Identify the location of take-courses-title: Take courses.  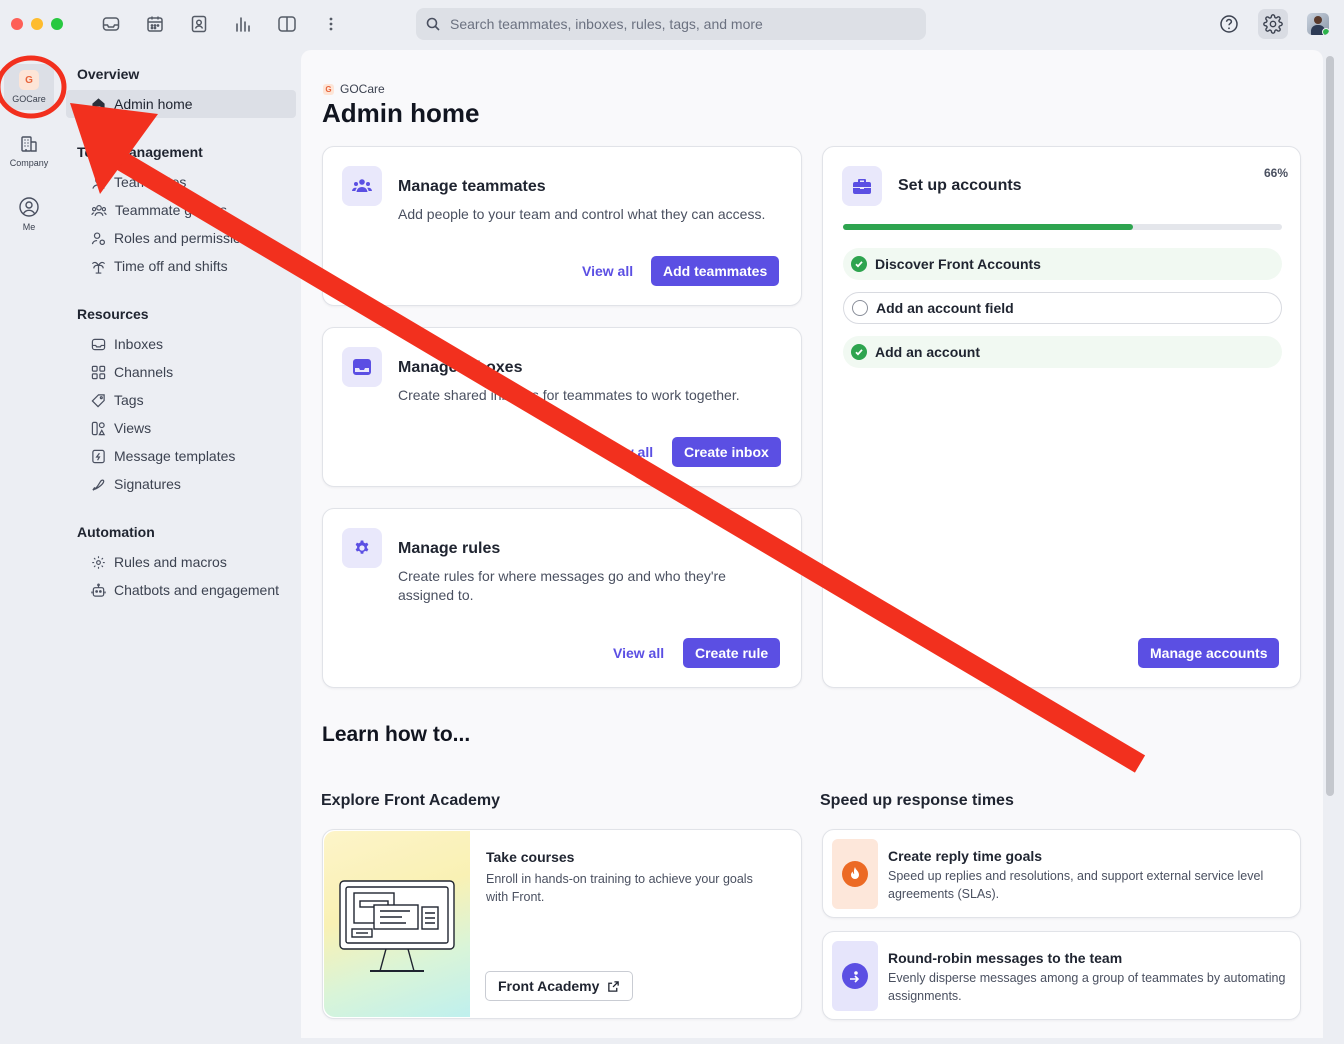
(530, 857).